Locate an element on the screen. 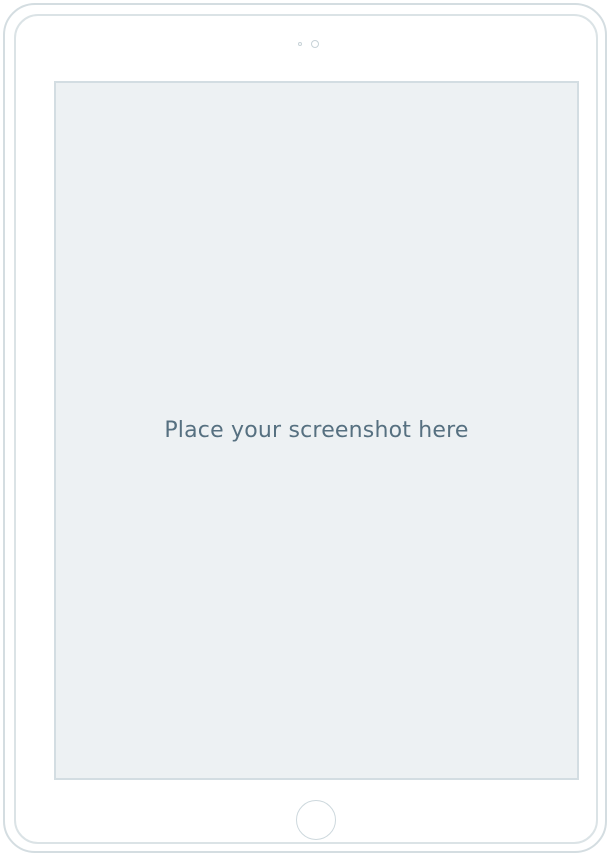 The height and width of the screenshot is (858, 612). camera-dots-icon is located at coordinates (306, 45).